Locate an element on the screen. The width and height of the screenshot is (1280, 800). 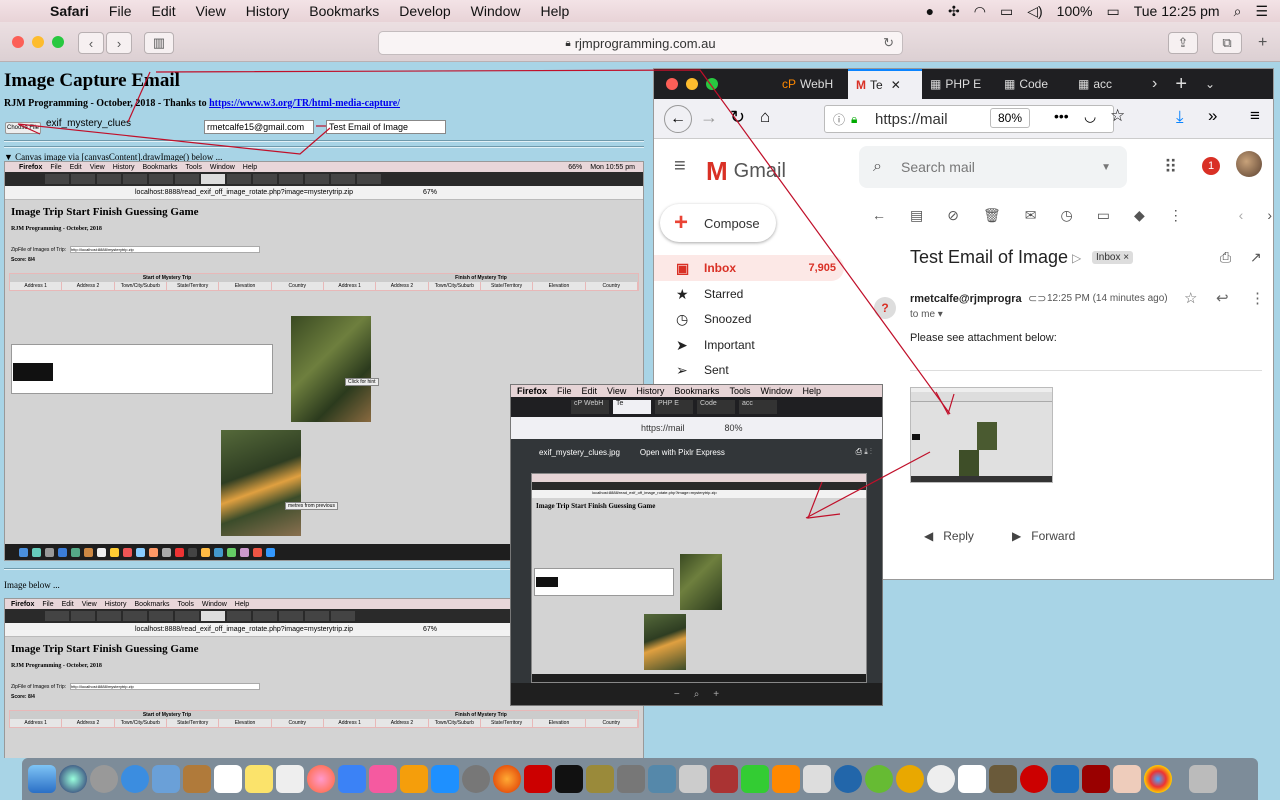
important-marker-icon: ▷ is located at coordinates (1076, 258).